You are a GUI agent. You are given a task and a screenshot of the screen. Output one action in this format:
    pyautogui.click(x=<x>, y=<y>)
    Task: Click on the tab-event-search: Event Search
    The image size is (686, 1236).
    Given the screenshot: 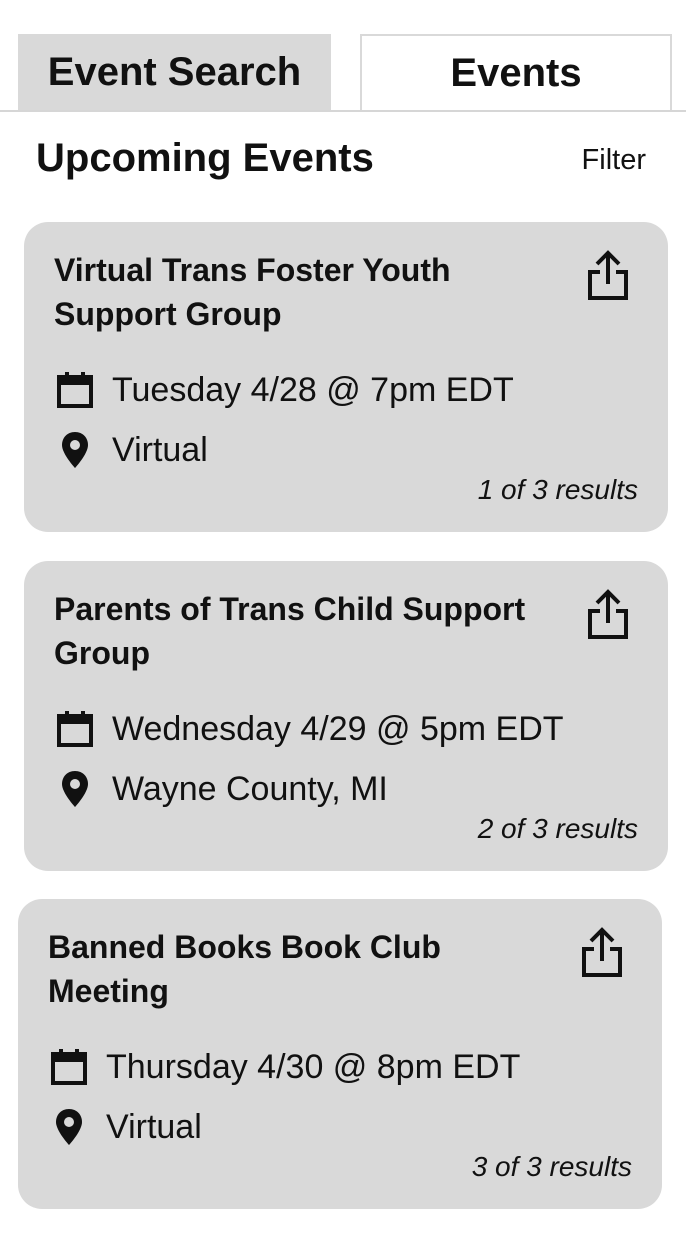 What is the action you would take?
    pyautogui.click(x=174, y=72)
    